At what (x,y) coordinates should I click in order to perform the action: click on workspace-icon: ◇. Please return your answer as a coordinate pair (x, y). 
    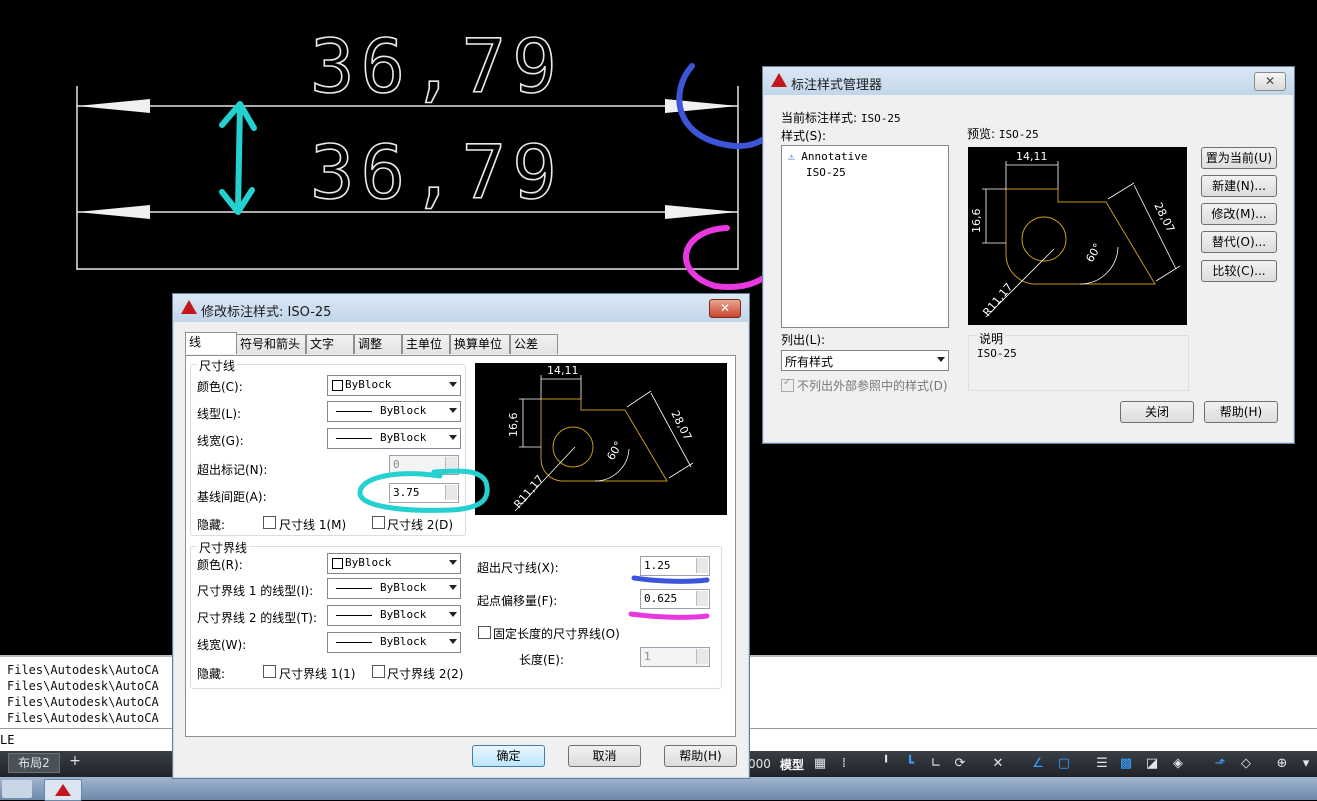
    Looking at the image, I should click on (1246, 764).